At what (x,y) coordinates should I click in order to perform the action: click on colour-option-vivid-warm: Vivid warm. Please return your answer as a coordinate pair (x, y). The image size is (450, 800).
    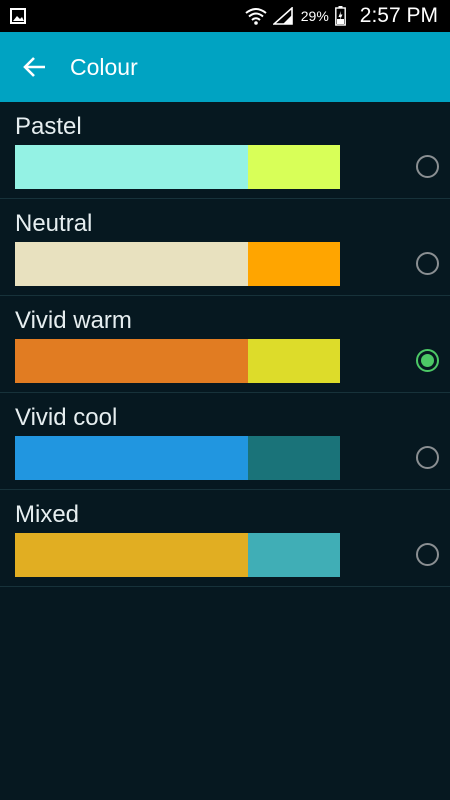
    Looking at the image, I should click on (225, 344).